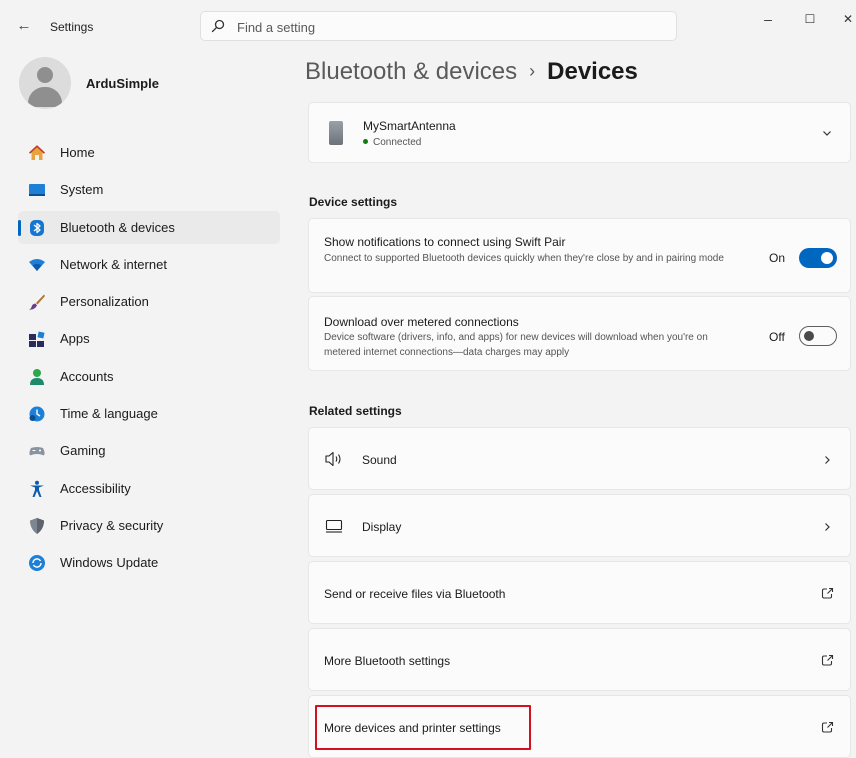  What do you see at coordinates (37, 227) in the screenshot?
I see `bluetooth-icon` at bounding box center [37, 227].